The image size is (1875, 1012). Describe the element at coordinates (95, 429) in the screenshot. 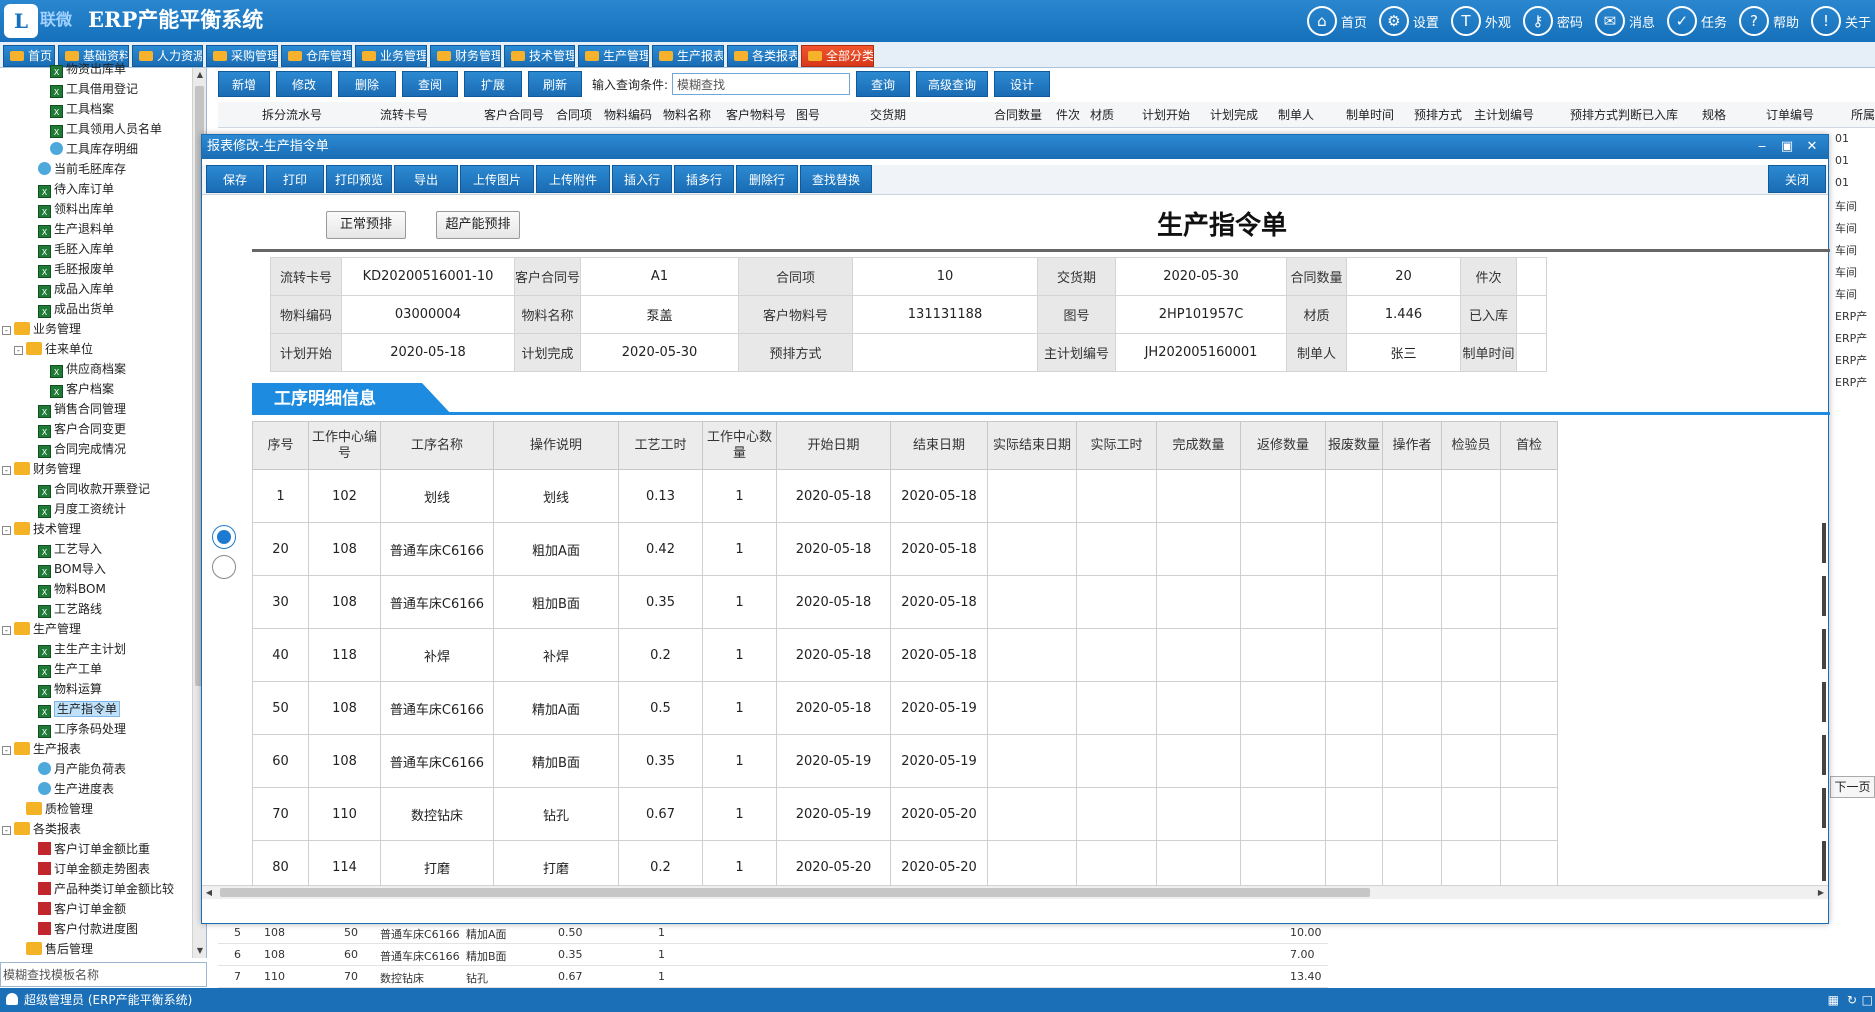

I see `sidebar-item: X 客户合同变更` at that location.